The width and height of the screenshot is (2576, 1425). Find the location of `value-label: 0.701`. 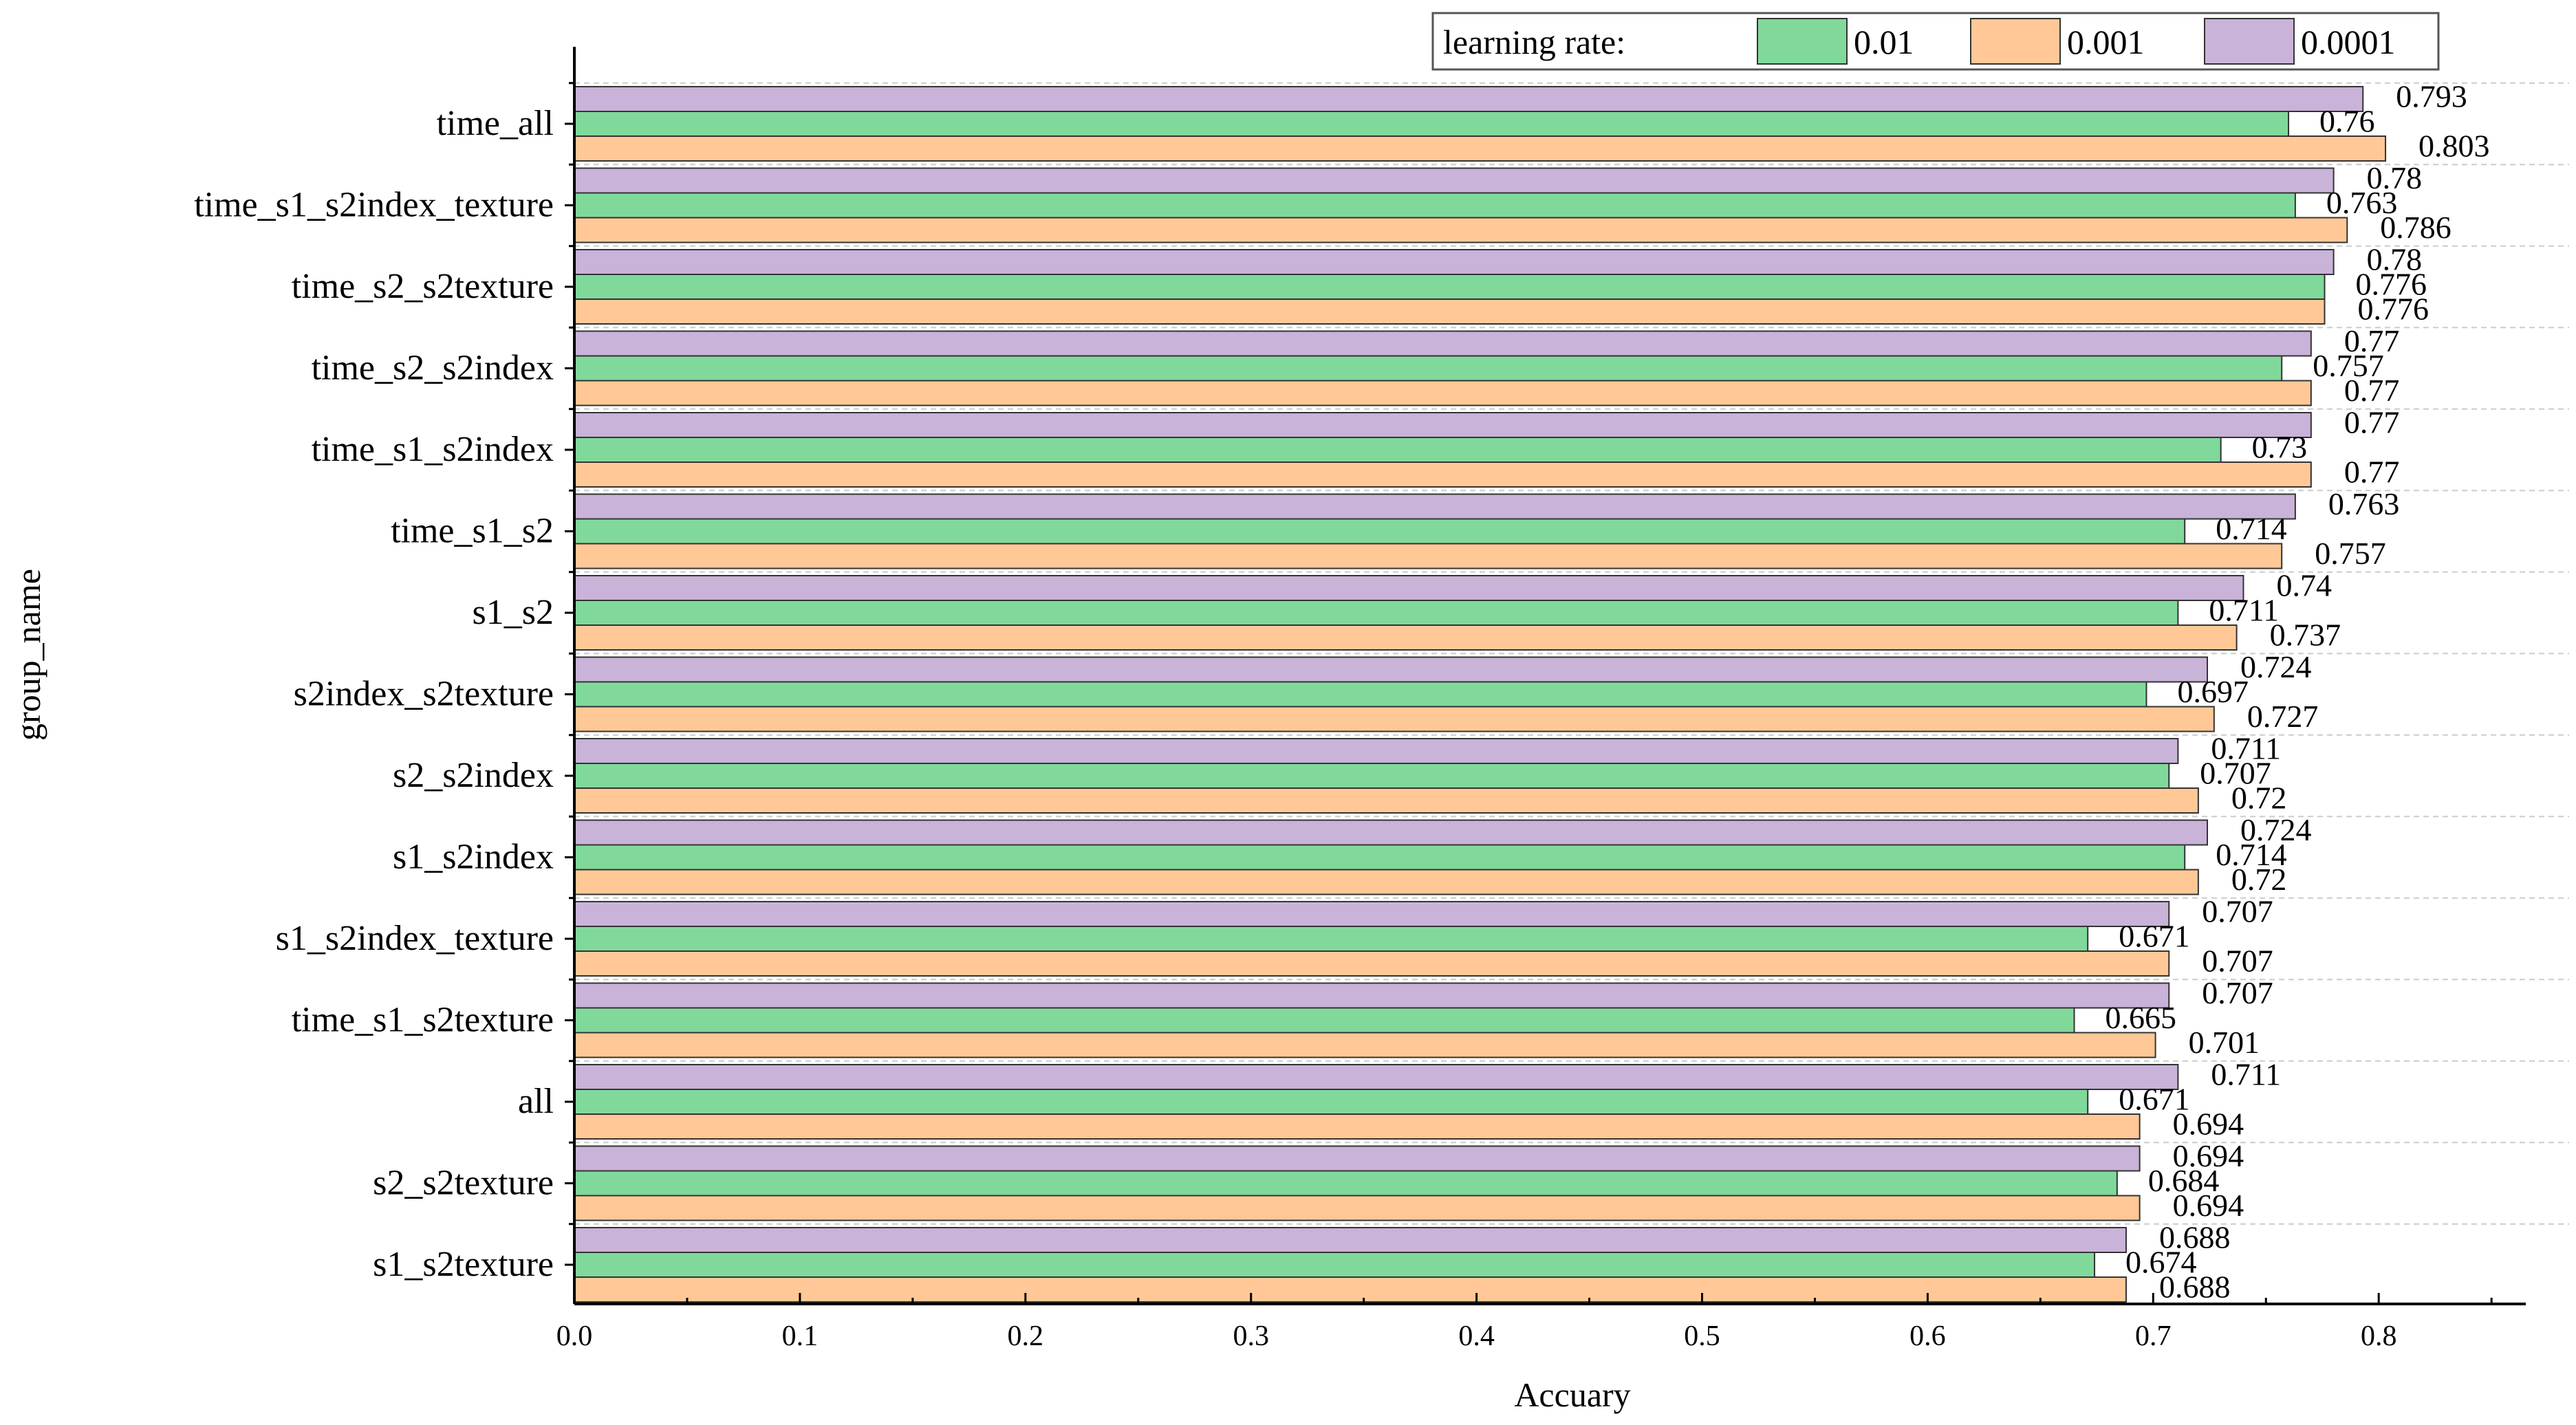

value-label: 0.701 is located at coordinates (2224, 1042).